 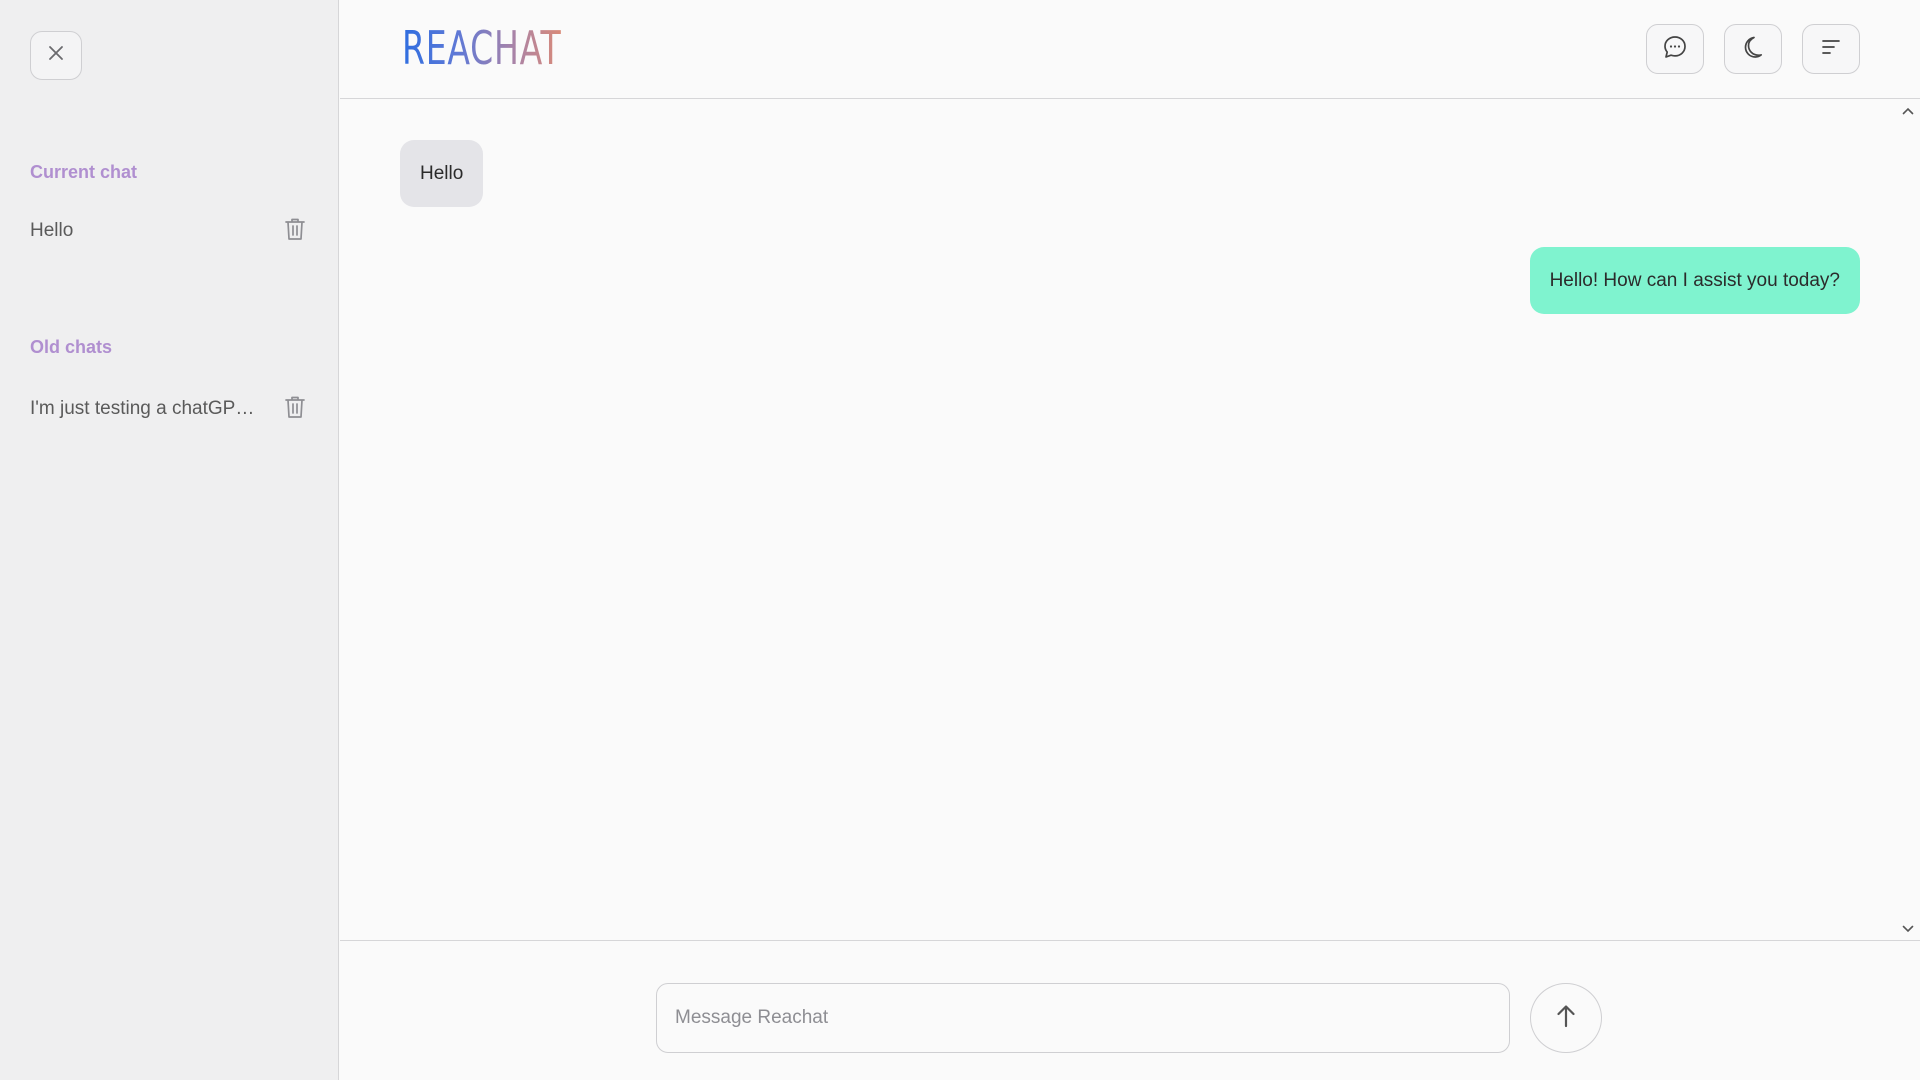 I want to click on menu-button, so click(x=1831, y=49).